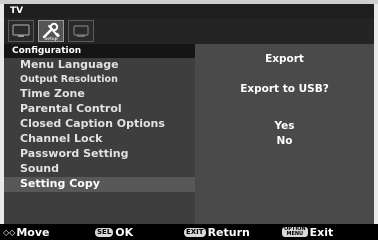  I want to click on window-title: TV, so click(189, 11).